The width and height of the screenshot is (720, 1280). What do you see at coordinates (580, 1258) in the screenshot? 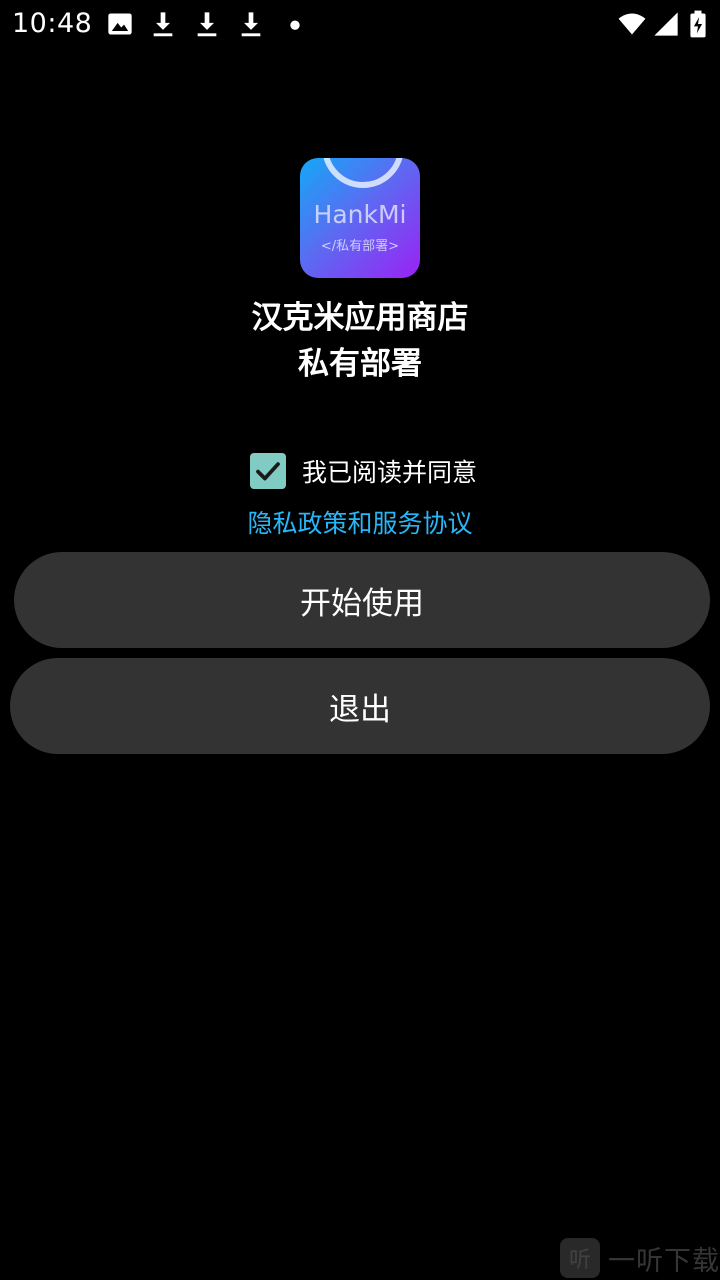
I see `watermark-logo-icon: 听` at bounding box center [580, 1258].